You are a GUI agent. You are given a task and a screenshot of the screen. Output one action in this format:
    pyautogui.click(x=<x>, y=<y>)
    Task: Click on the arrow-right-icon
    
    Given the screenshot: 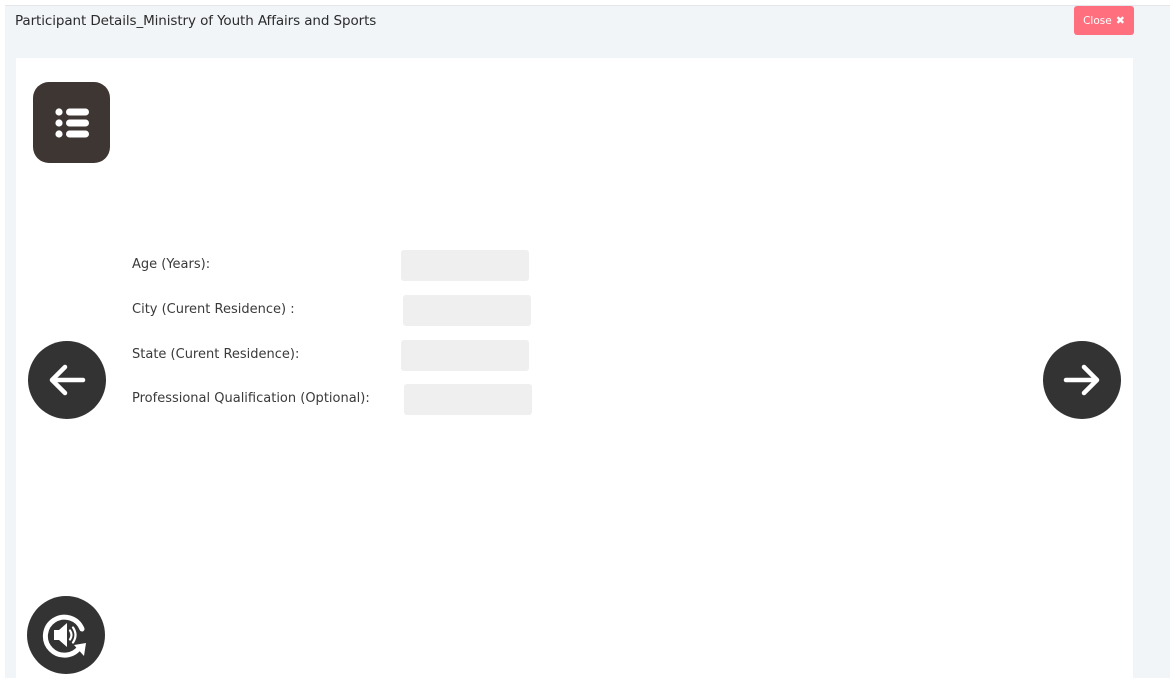 What is the action you would take?
    pyautogui.click(x=1081, y=380)
    